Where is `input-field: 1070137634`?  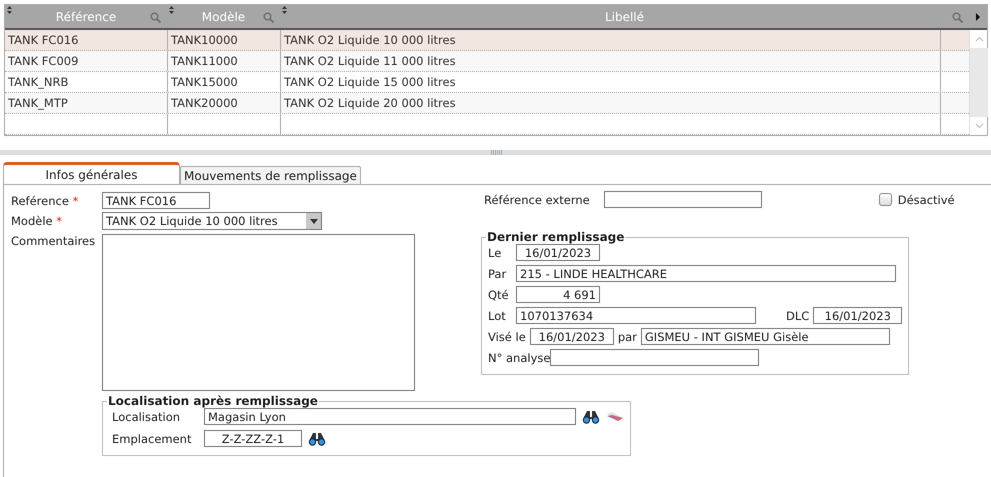 input-field: 1070137634 is located at coordinates (636, 315).